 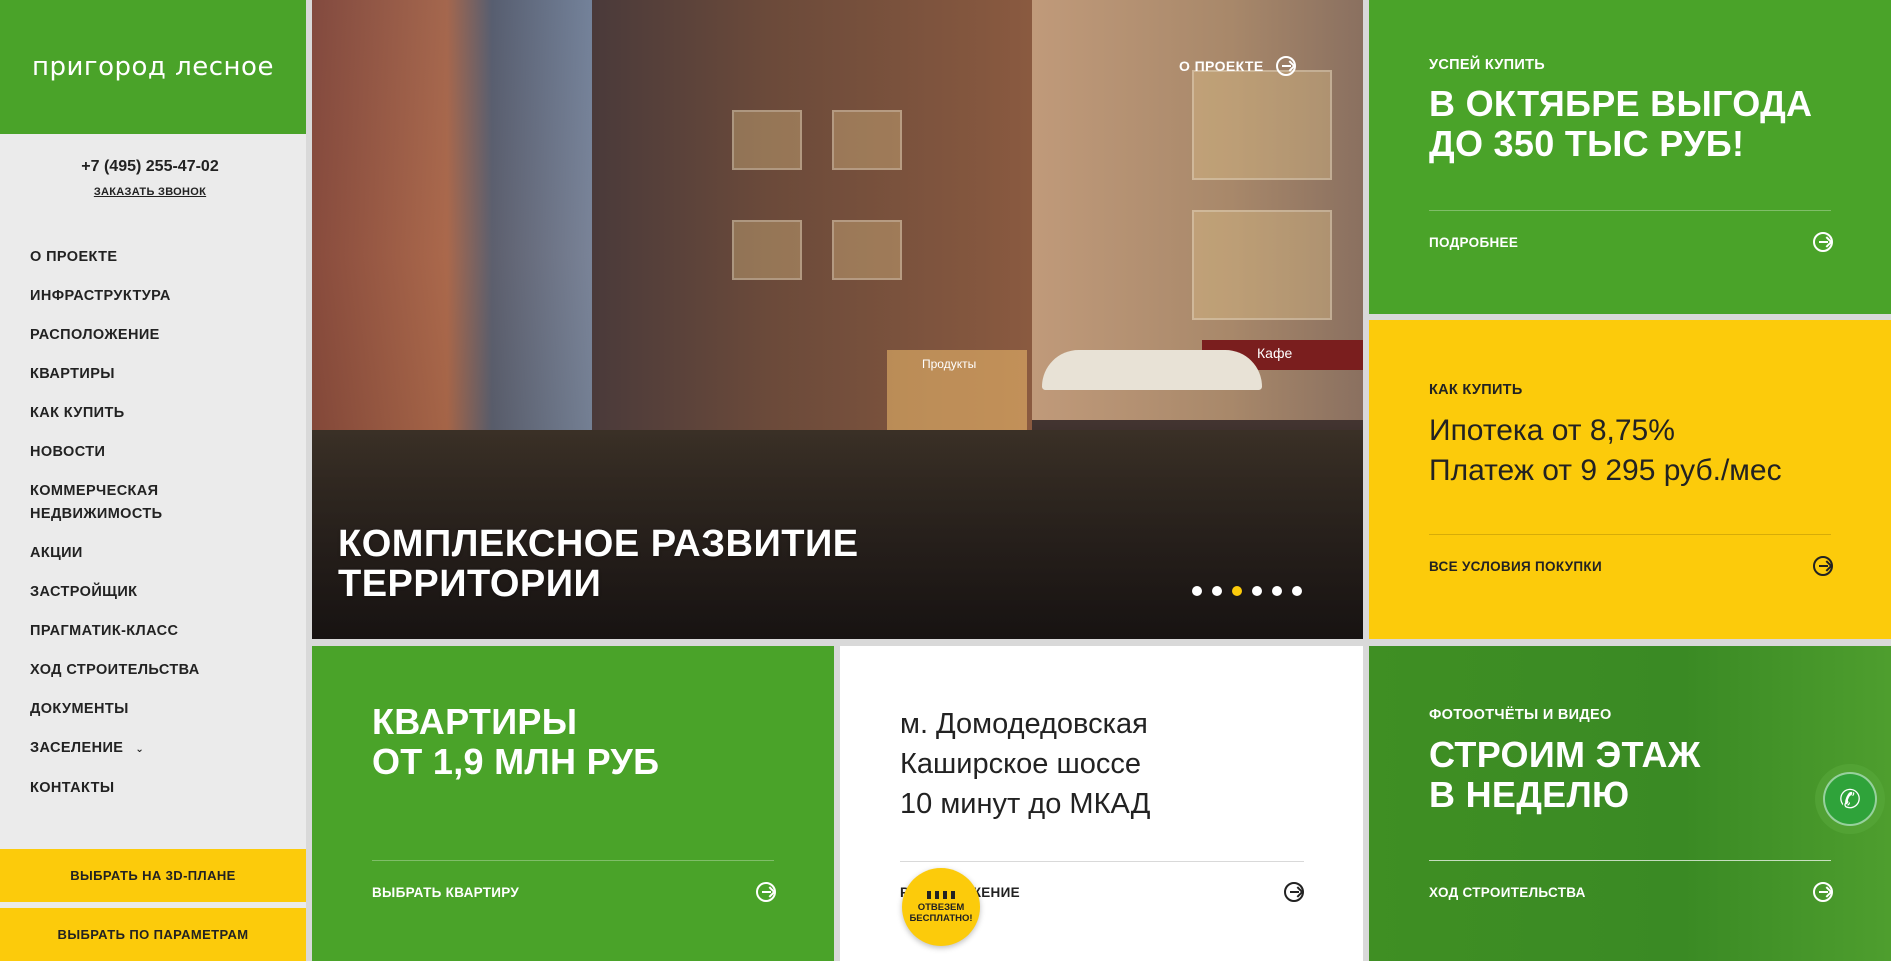 I want to click on promo-conditions-line: Платеж от 9 295 руб./мес, so click(x=1605, y=470).